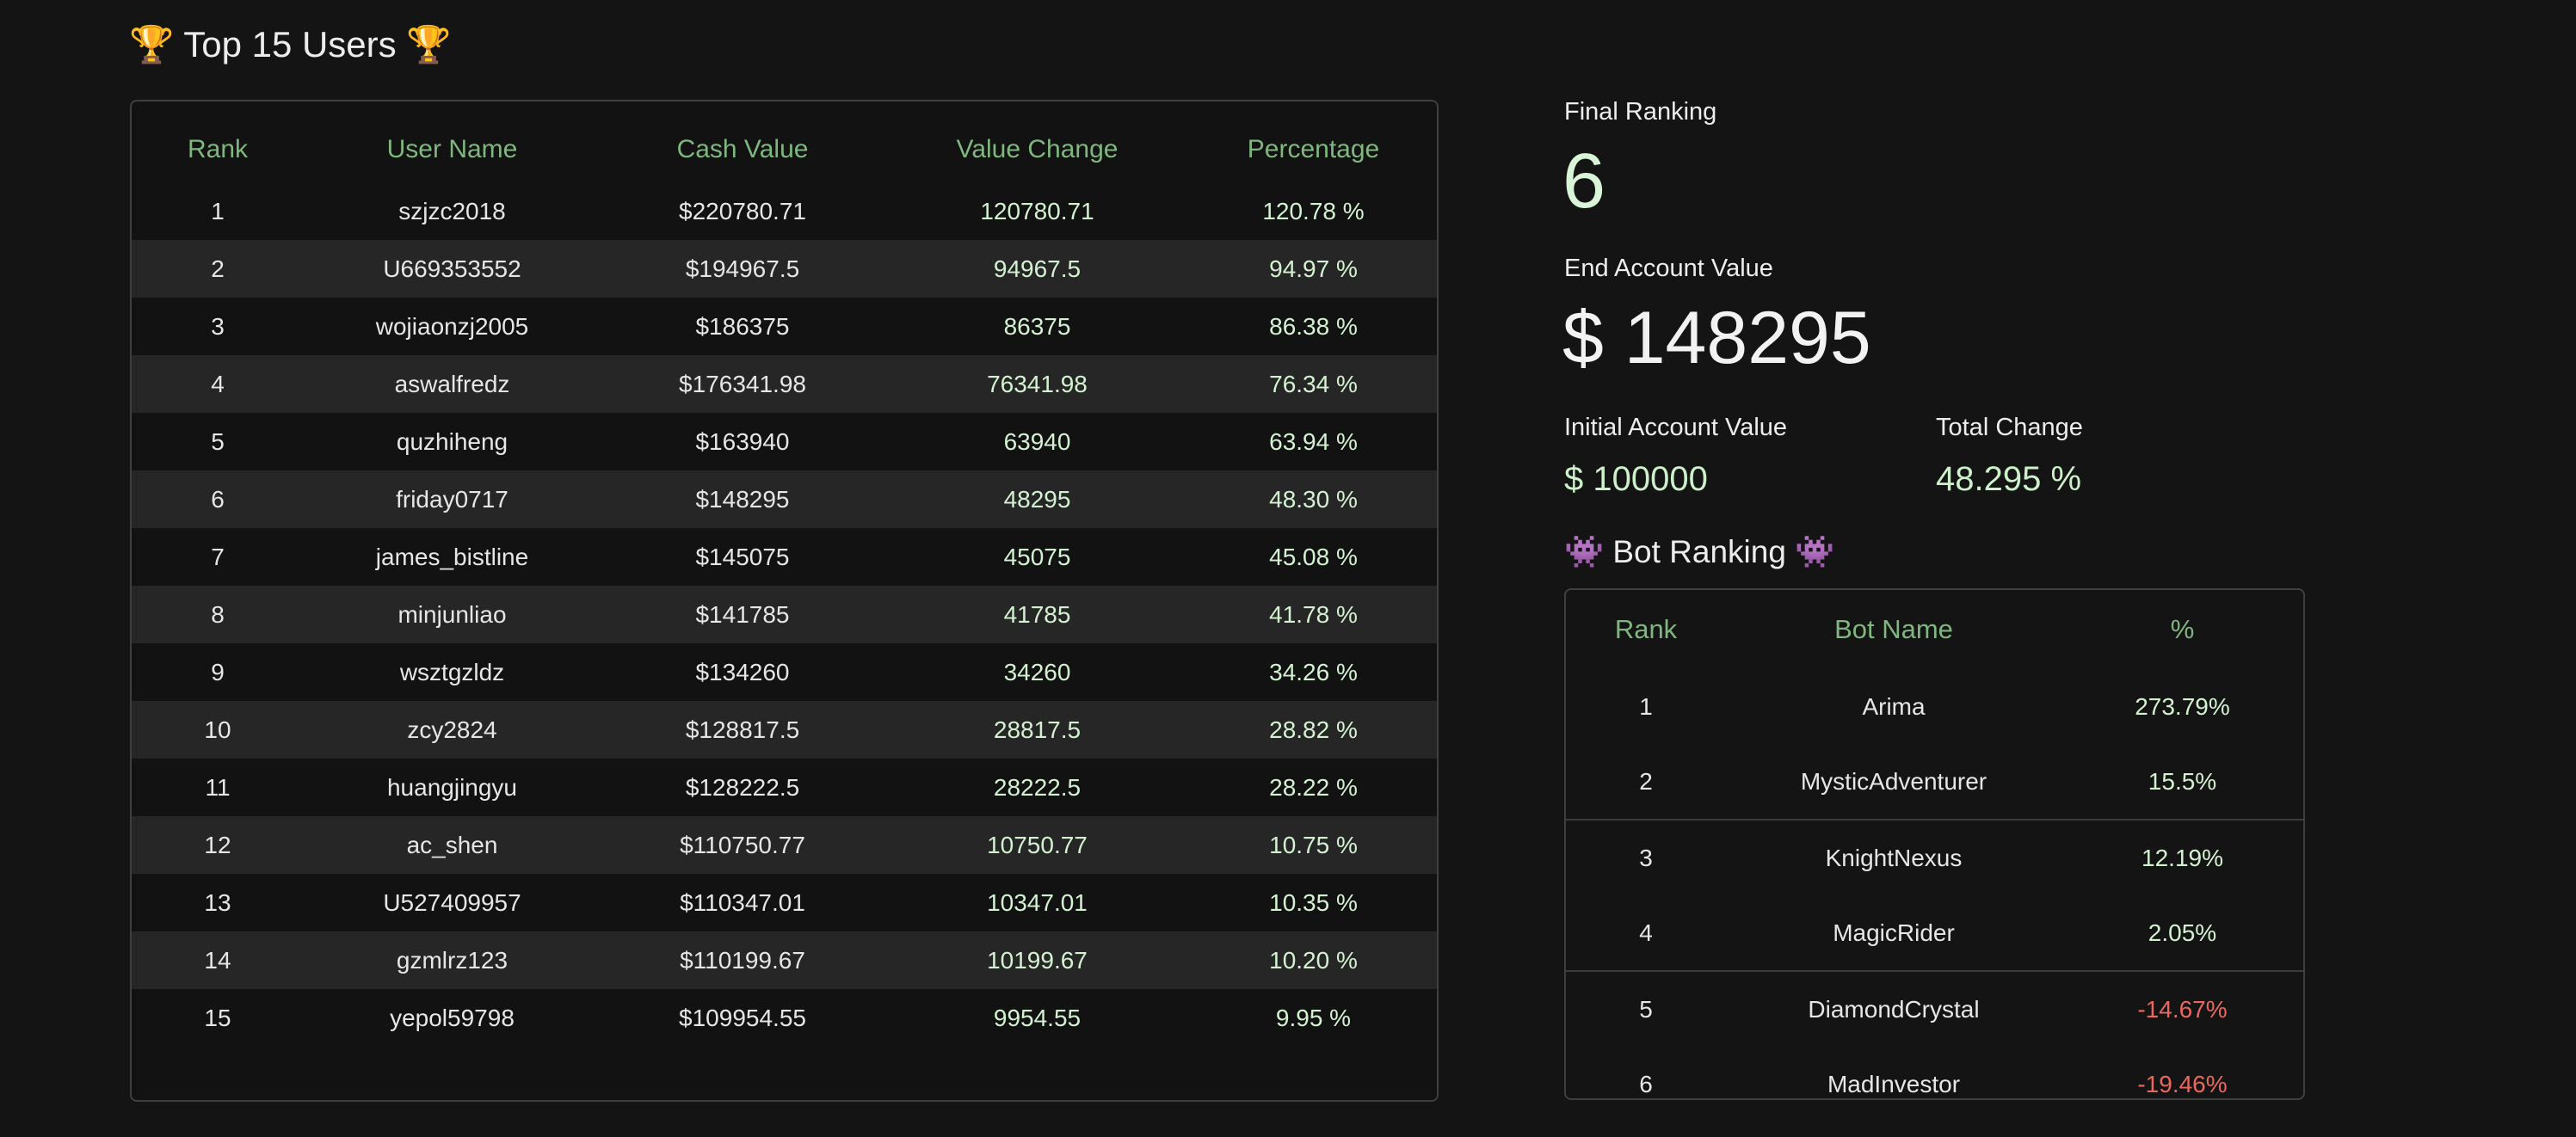  Describe the element at coordinates (742, 384) in the screenshot. I see `cash-value-cell: $176341.98` at that location.